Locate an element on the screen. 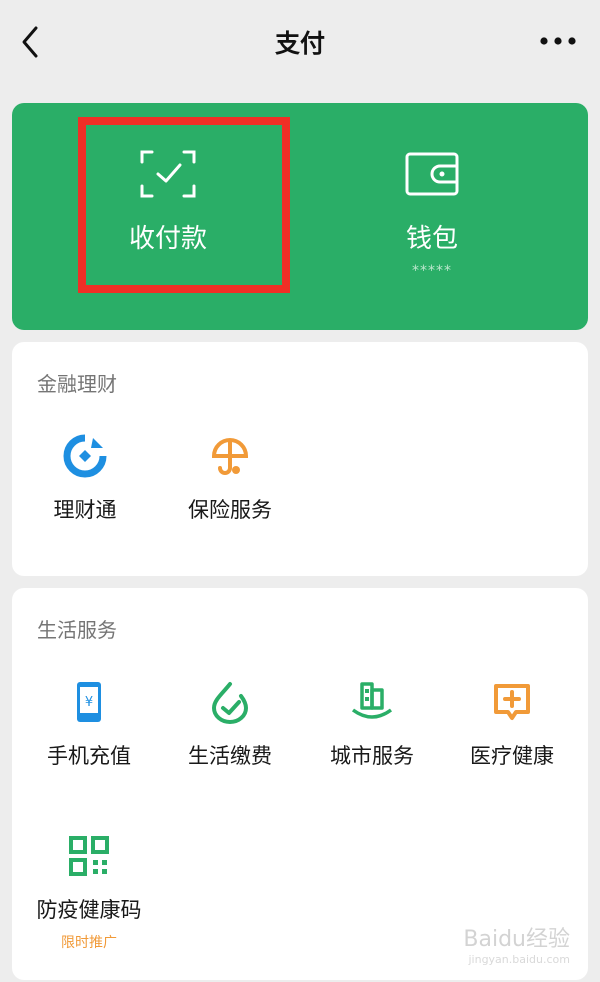 The width and height of the screenshot is (600, 982). wallet-icon is located at coordinates (432, 174).